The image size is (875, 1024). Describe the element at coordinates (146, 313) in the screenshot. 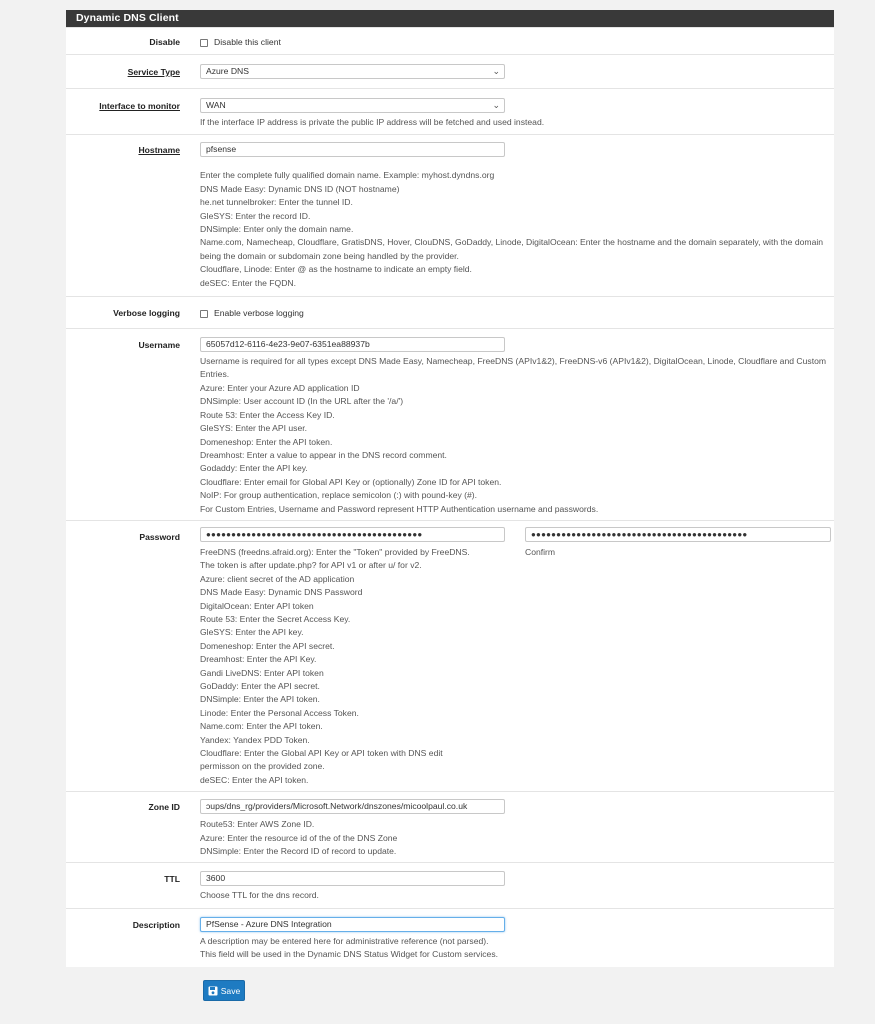

I see `verbose-label: Verbose logging` at that location.